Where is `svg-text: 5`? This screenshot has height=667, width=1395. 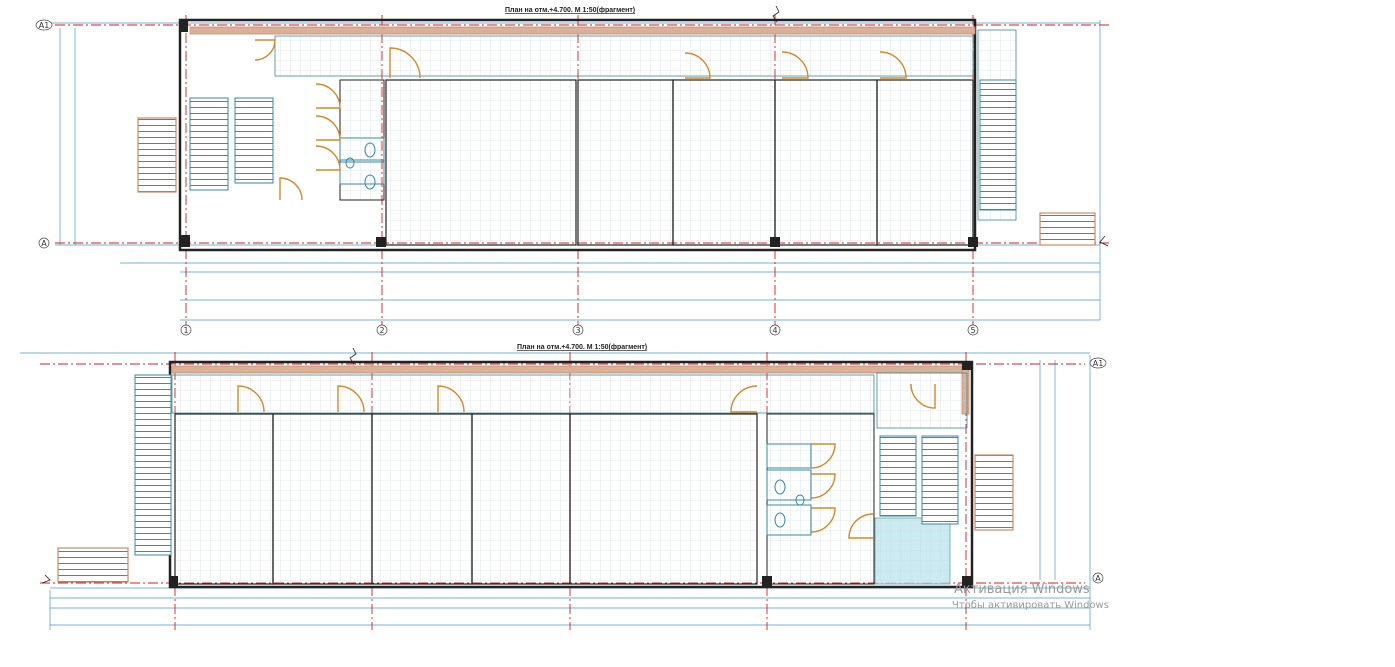
svg-text: 5 is located at coordinates (972, 330).